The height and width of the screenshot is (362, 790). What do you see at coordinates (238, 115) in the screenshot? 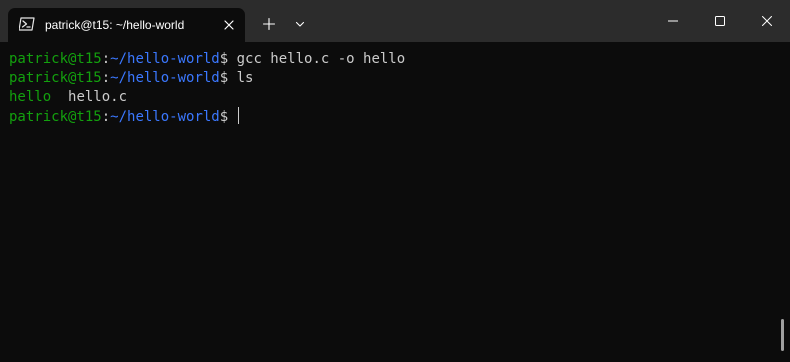
I see `text-cursor` at bounding box center [238, 115].